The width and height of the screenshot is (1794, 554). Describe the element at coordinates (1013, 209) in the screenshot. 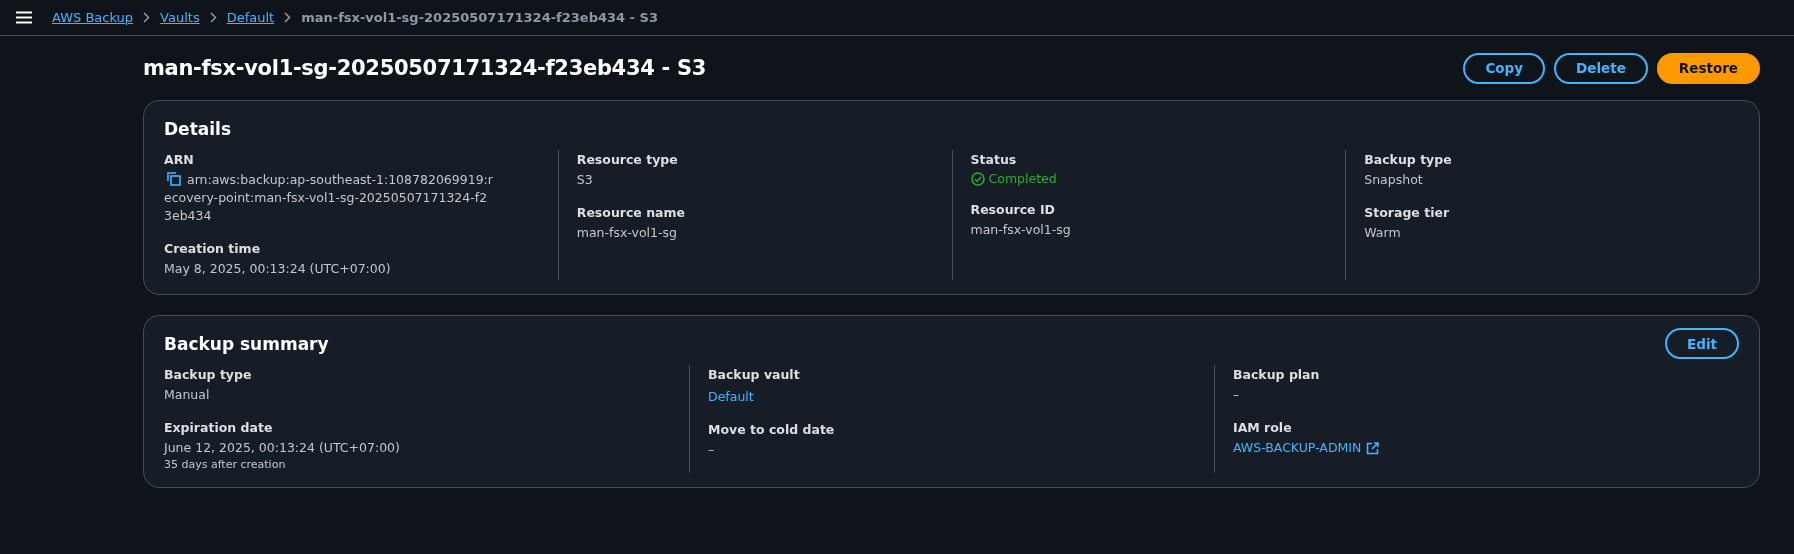

I see `field-label: Resource ID` at that location.